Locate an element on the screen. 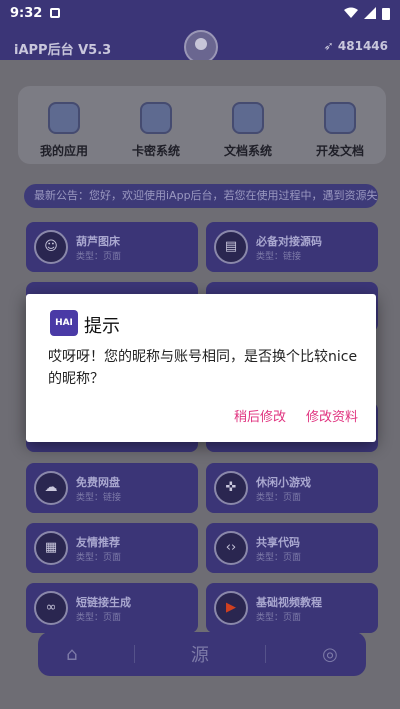 The width and height of the screenshot is (400, 709). later-button: 稍后修改 is located at coordinates (260, 415).